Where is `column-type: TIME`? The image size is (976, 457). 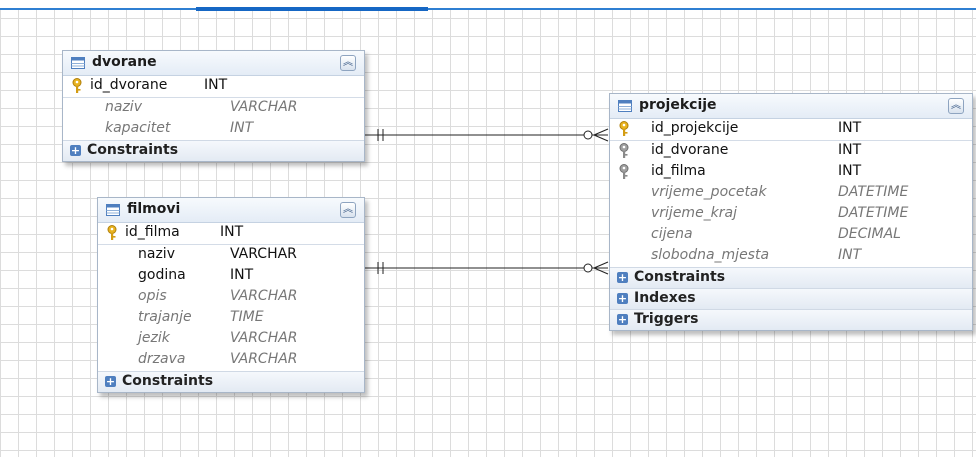
column-type: TIME is located at coordinates (247, 317).